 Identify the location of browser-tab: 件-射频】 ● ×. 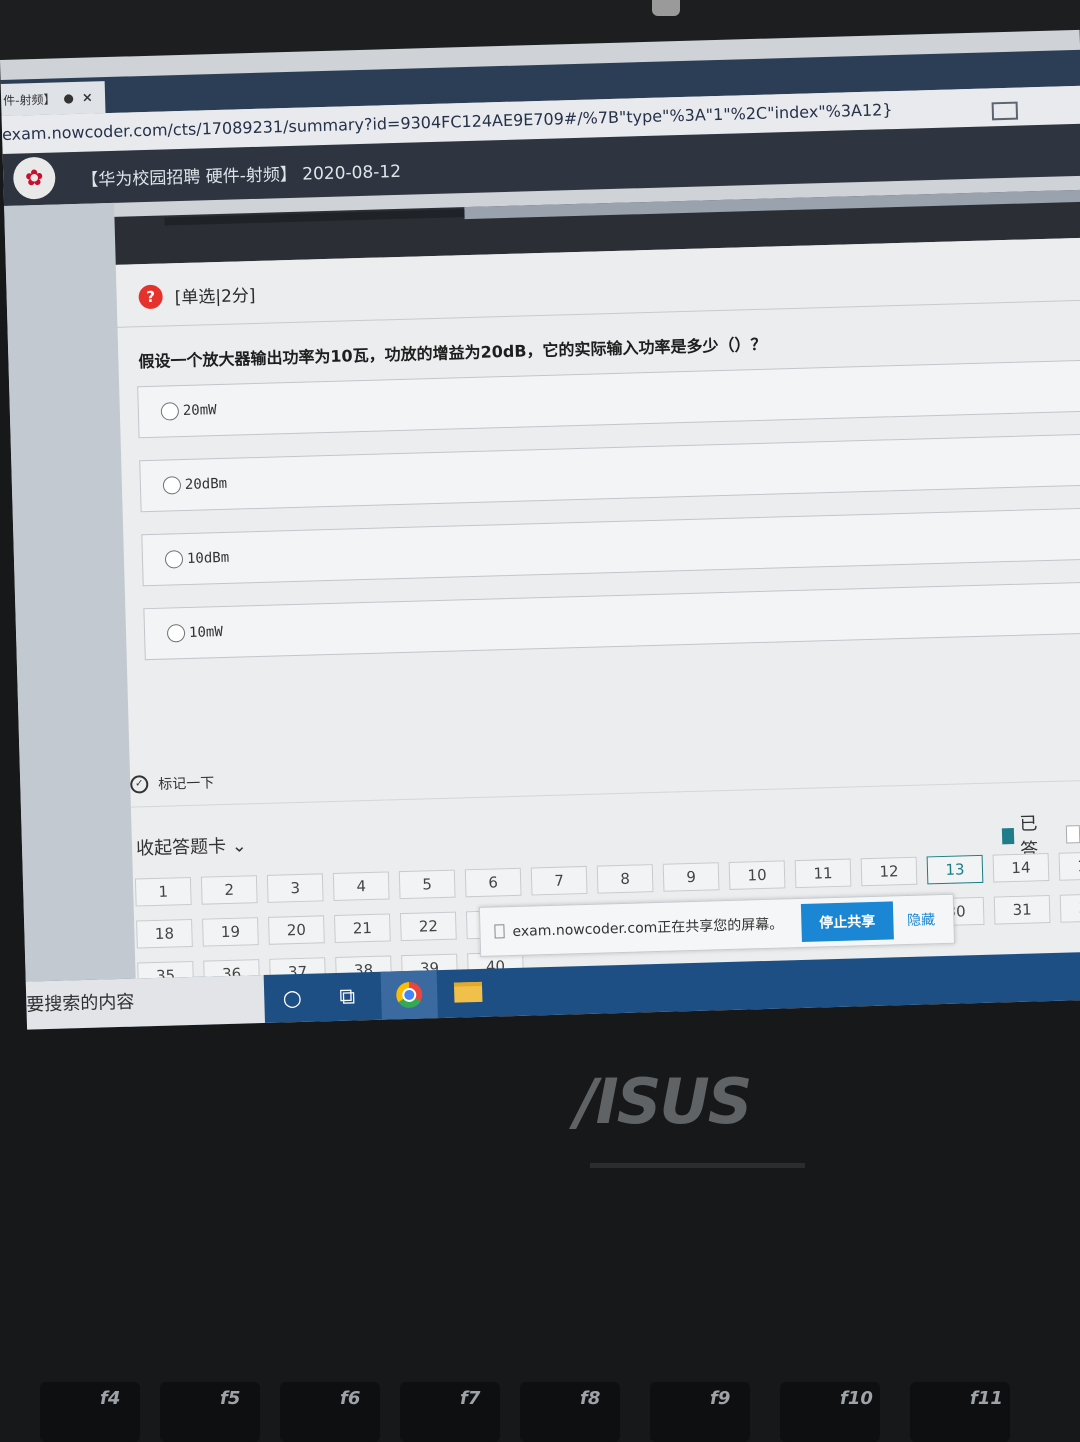
(53, 98).